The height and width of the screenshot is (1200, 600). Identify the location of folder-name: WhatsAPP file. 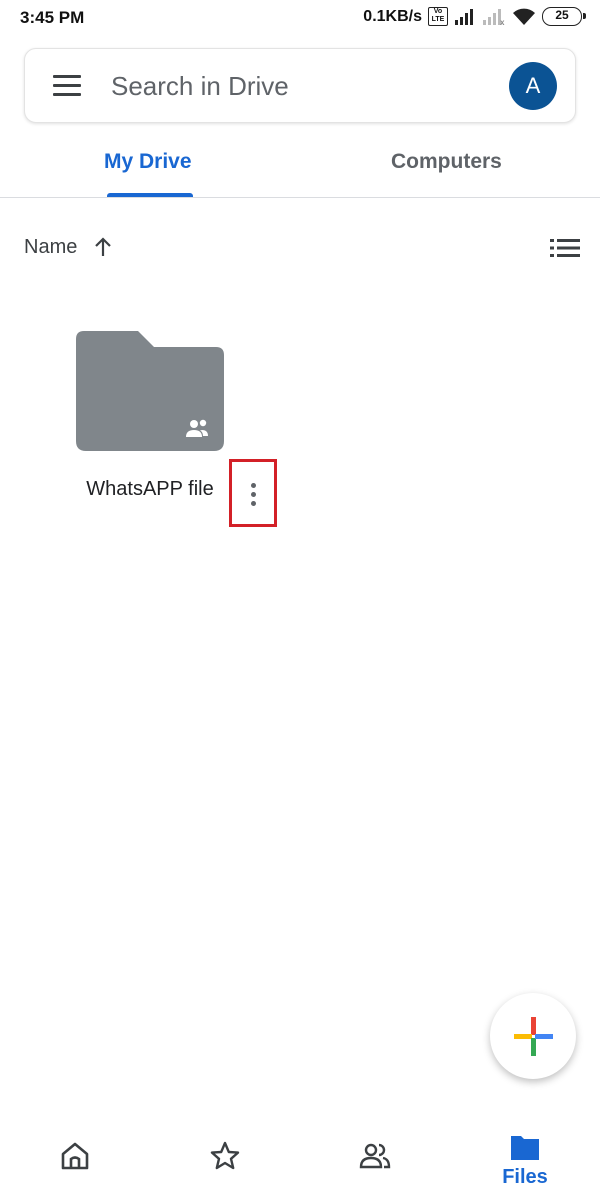
(150, 489).